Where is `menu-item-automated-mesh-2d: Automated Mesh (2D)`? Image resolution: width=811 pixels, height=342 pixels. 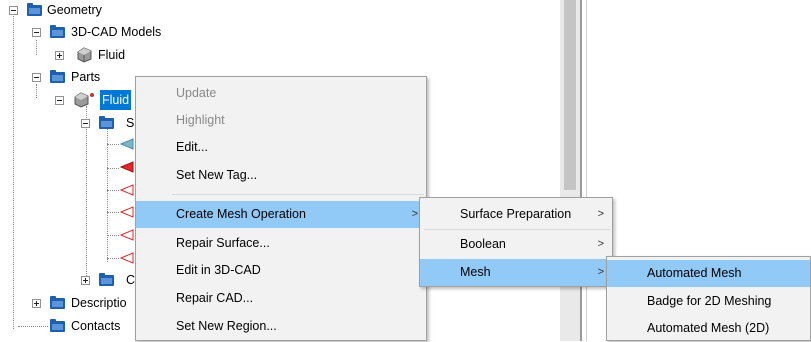 menu-item-automated-mesh-2d: Automated Mesh (2D) is located at coordinates (708, 328).